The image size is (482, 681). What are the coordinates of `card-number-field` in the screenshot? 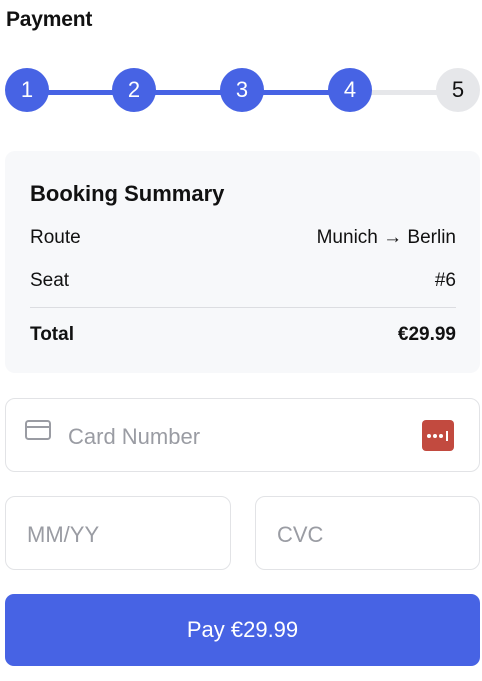 It's located at (242, 435).